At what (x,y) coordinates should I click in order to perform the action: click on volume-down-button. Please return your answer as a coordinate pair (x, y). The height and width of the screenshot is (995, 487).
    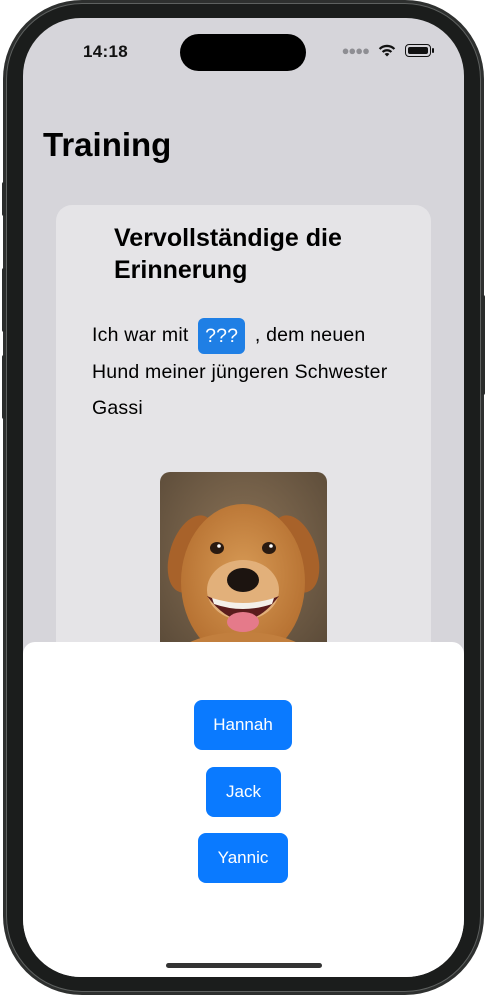
    Looking at the image, I should click on (4, 387).